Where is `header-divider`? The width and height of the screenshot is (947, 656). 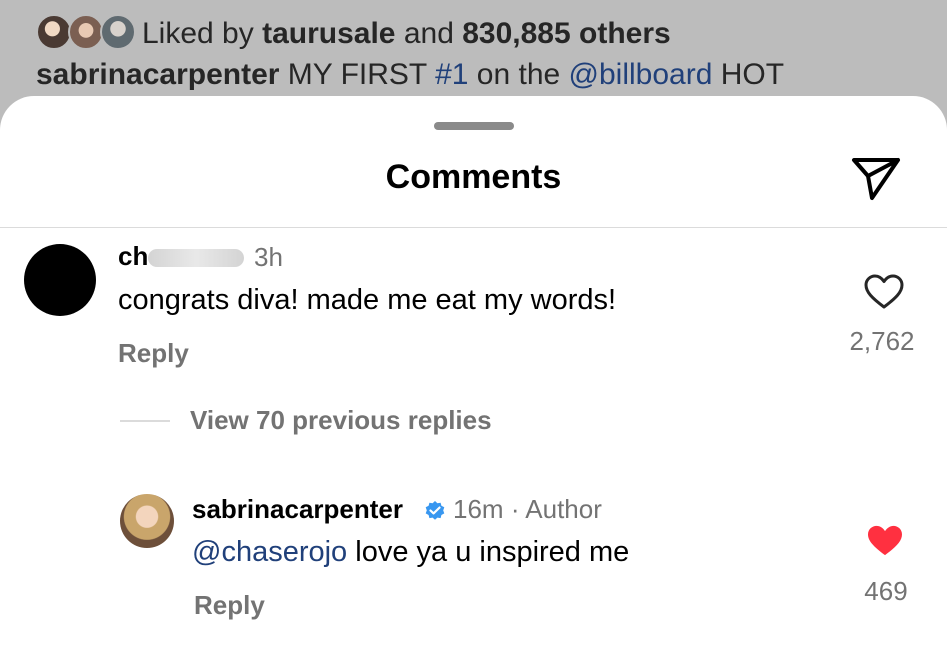 header-divider is located at coordinates (473, 227).